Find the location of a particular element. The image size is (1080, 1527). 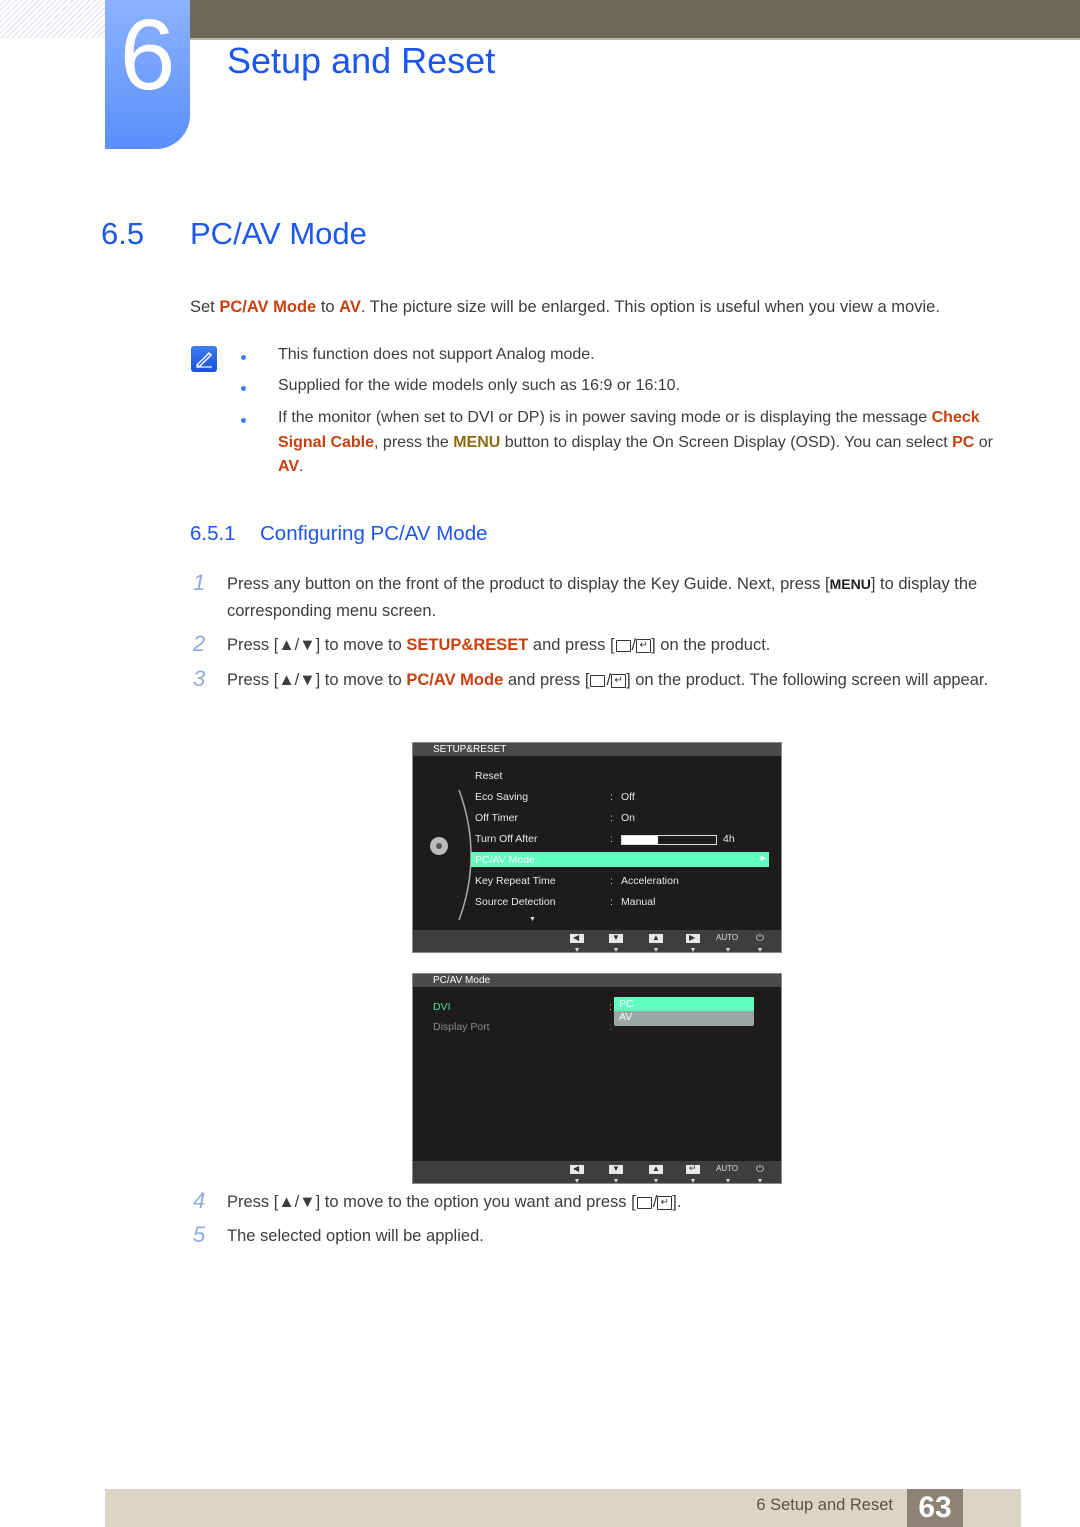

subsection-heading: 6.5.1 Configuring PC/AV Mode is located at coordinates (339, 534).